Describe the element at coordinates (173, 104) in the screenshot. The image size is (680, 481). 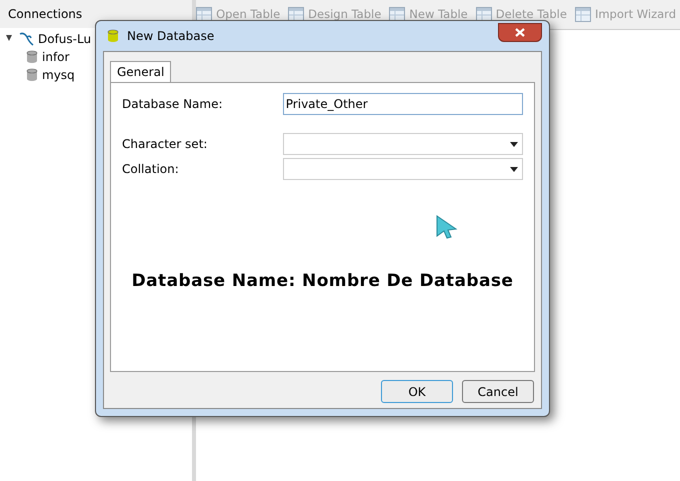
I see `field-label: Database Name:` at that location.